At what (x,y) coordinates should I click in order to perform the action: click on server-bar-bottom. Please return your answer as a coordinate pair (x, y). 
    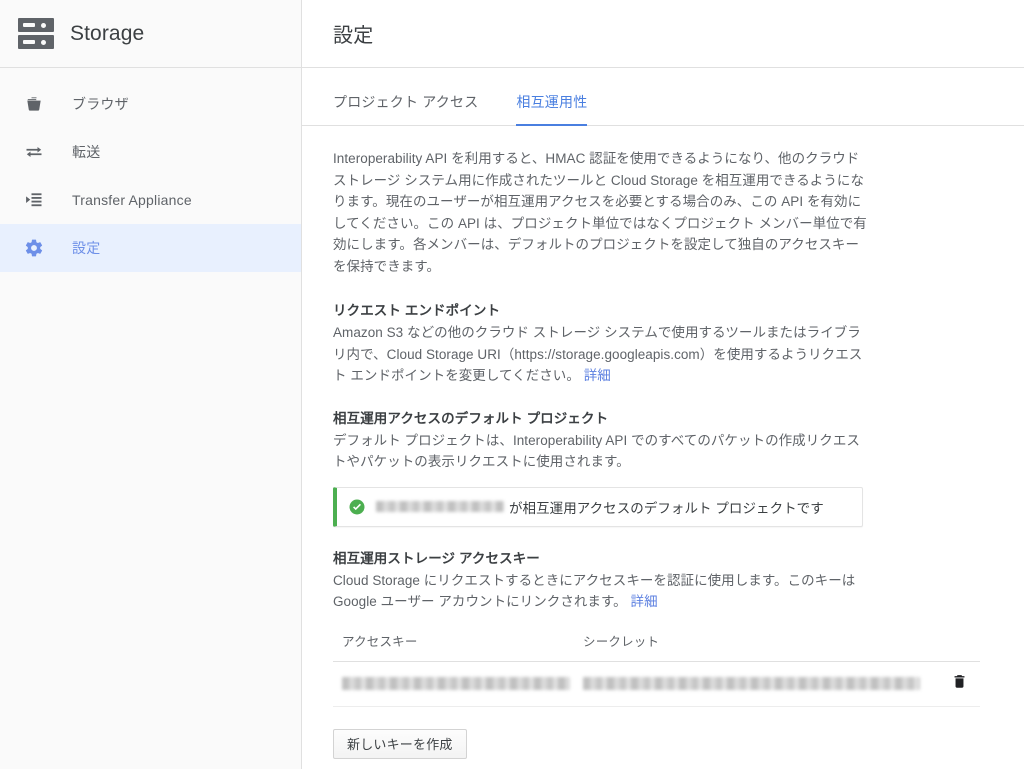
    Looking at the image, I should click on (36, 42).